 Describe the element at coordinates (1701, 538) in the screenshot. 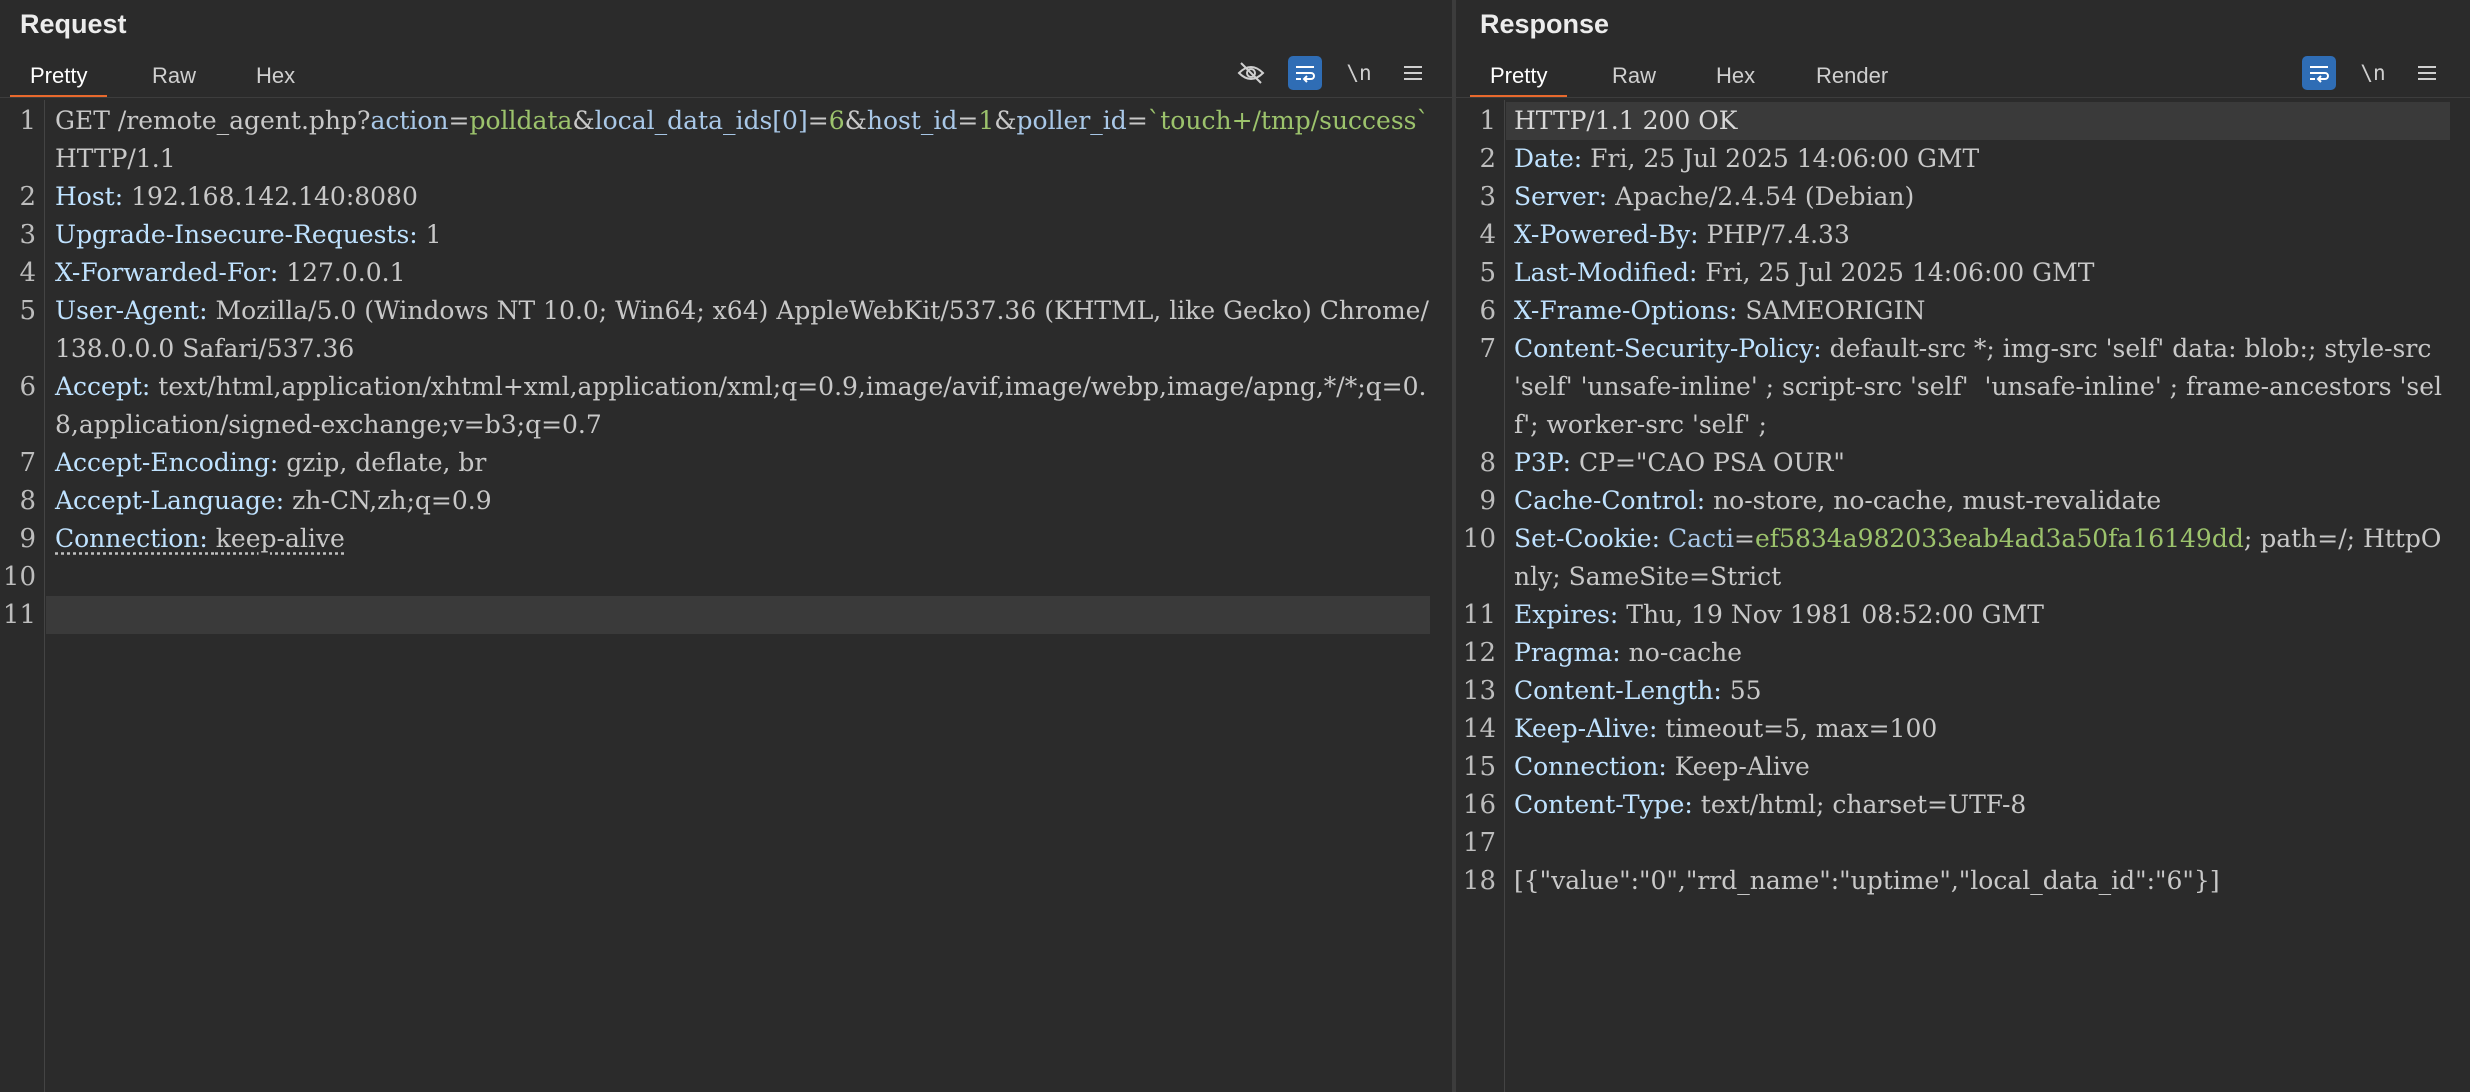

I see `cookie-name: Cacti` at that location.